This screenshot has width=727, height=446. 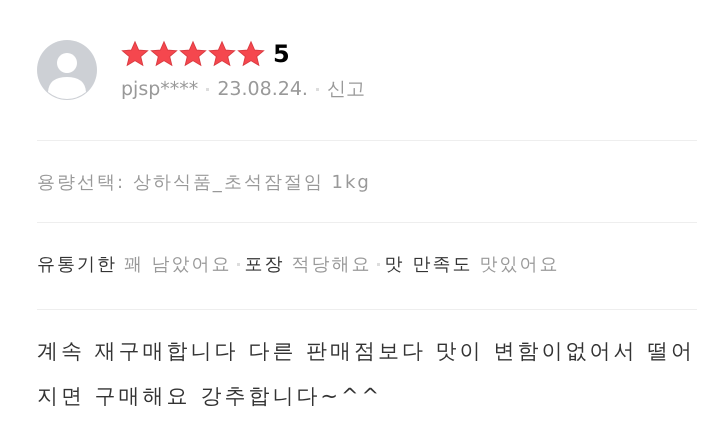 I want to click on rating-score: 5, so click(x=281, y=54).